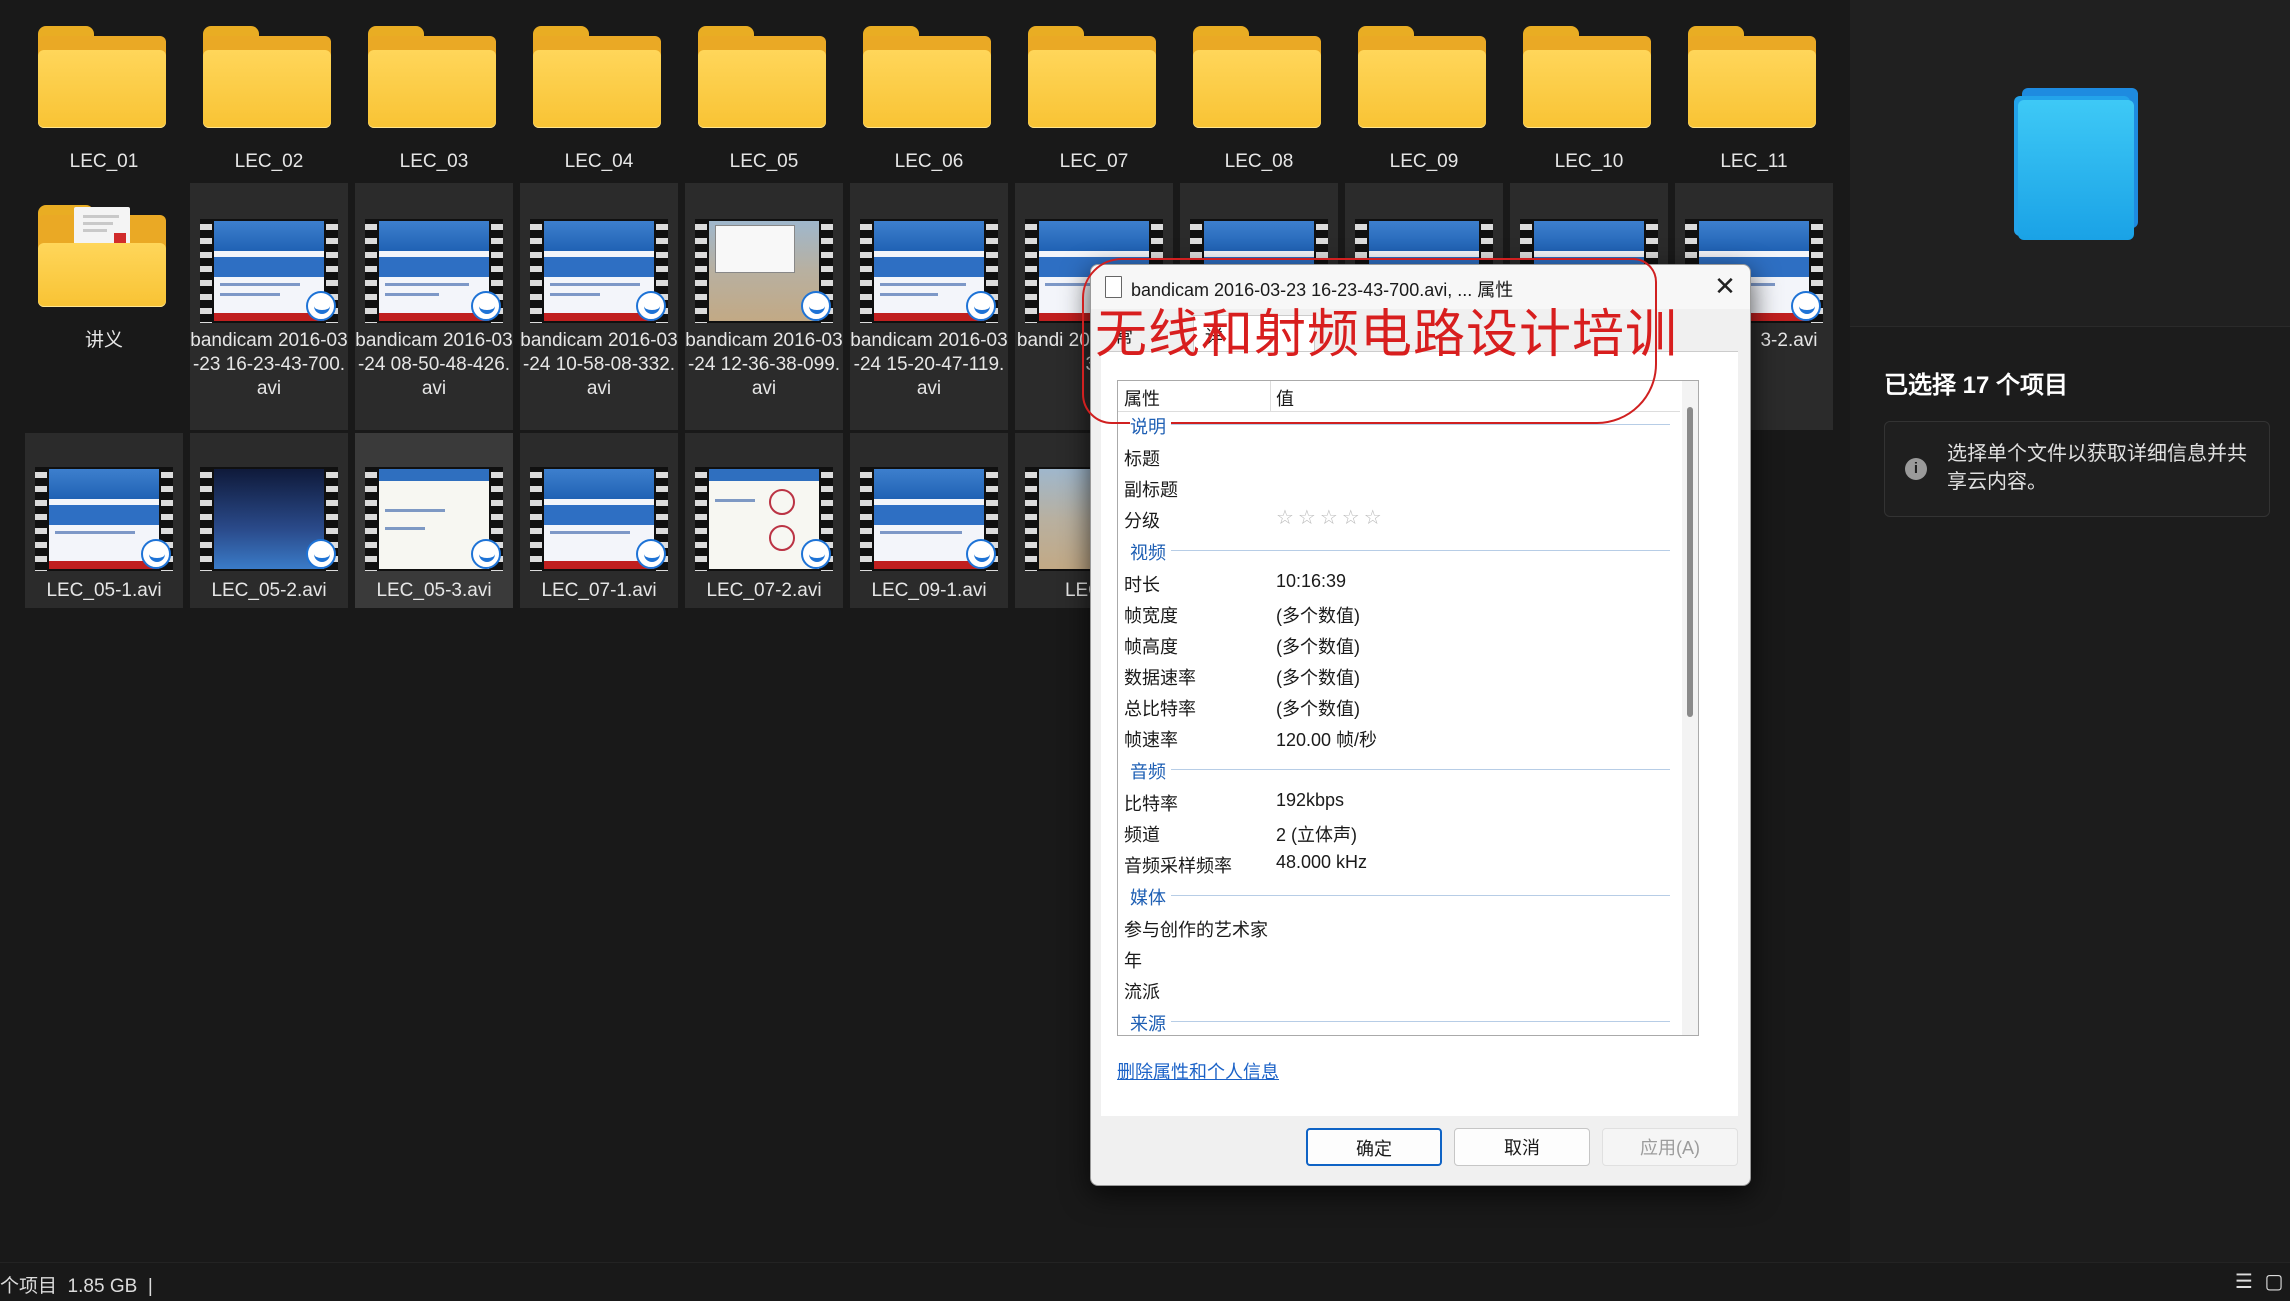 The image size is (2290, 1301). I want to click on ok-button: 确定, so click(1374, 1147).